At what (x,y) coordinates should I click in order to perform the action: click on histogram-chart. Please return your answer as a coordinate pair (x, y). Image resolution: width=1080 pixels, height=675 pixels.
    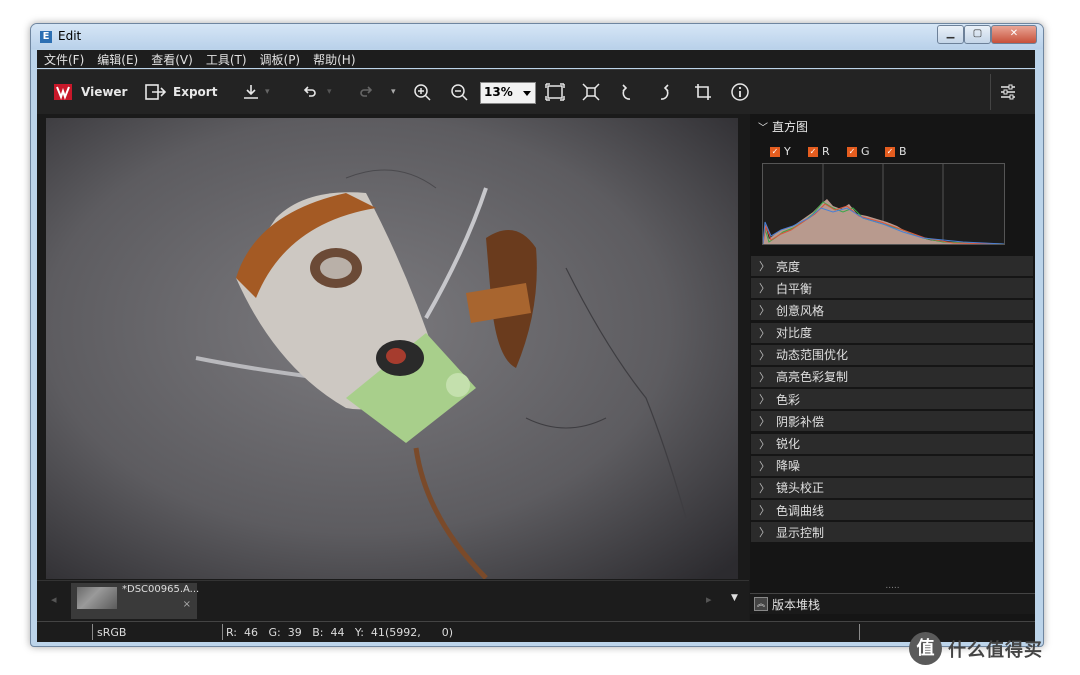
    Looking at the image, I should click on (883, 204).